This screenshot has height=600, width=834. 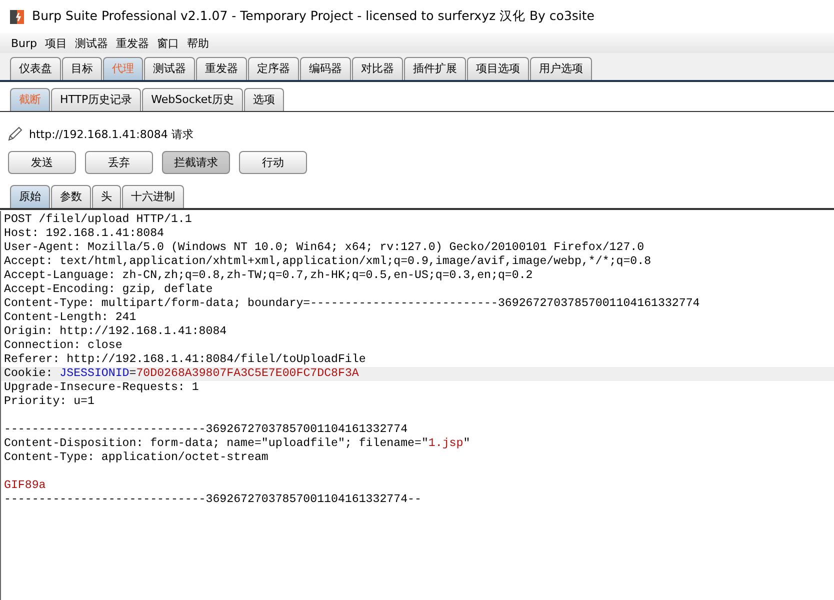 I want to click on highlighted-value: 70D0268A39807FA3C5E7E00FC7DC8F3A, so click(x=247, y=373).